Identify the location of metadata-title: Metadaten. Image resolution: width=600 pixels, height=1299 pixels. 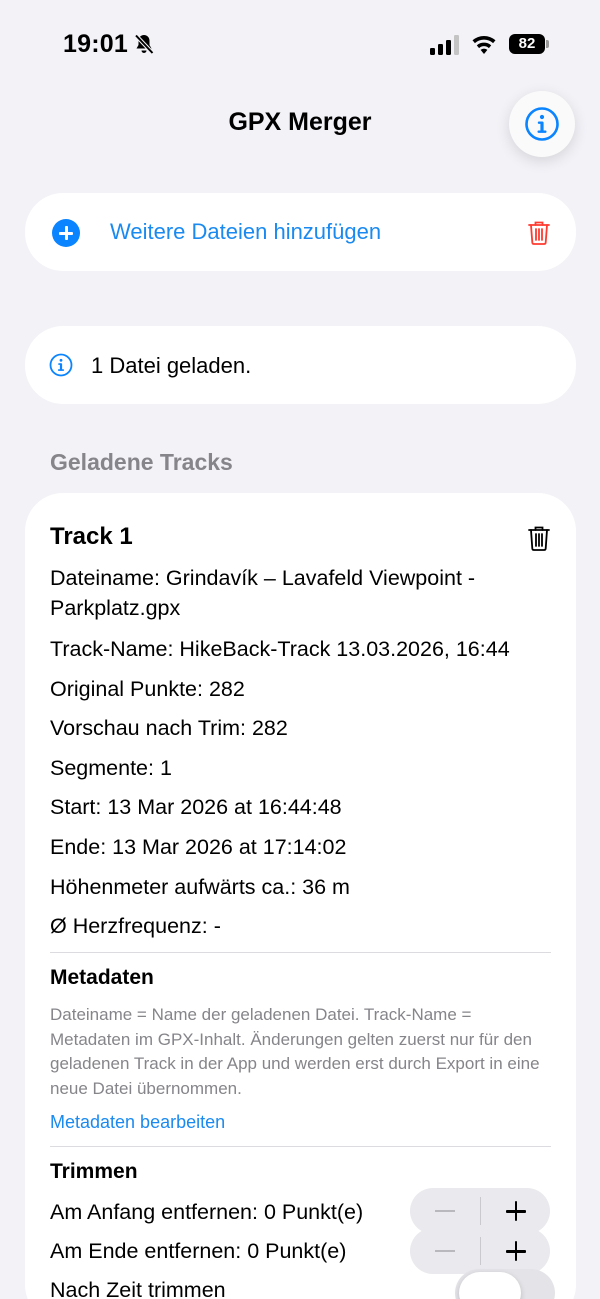
(102, 977).